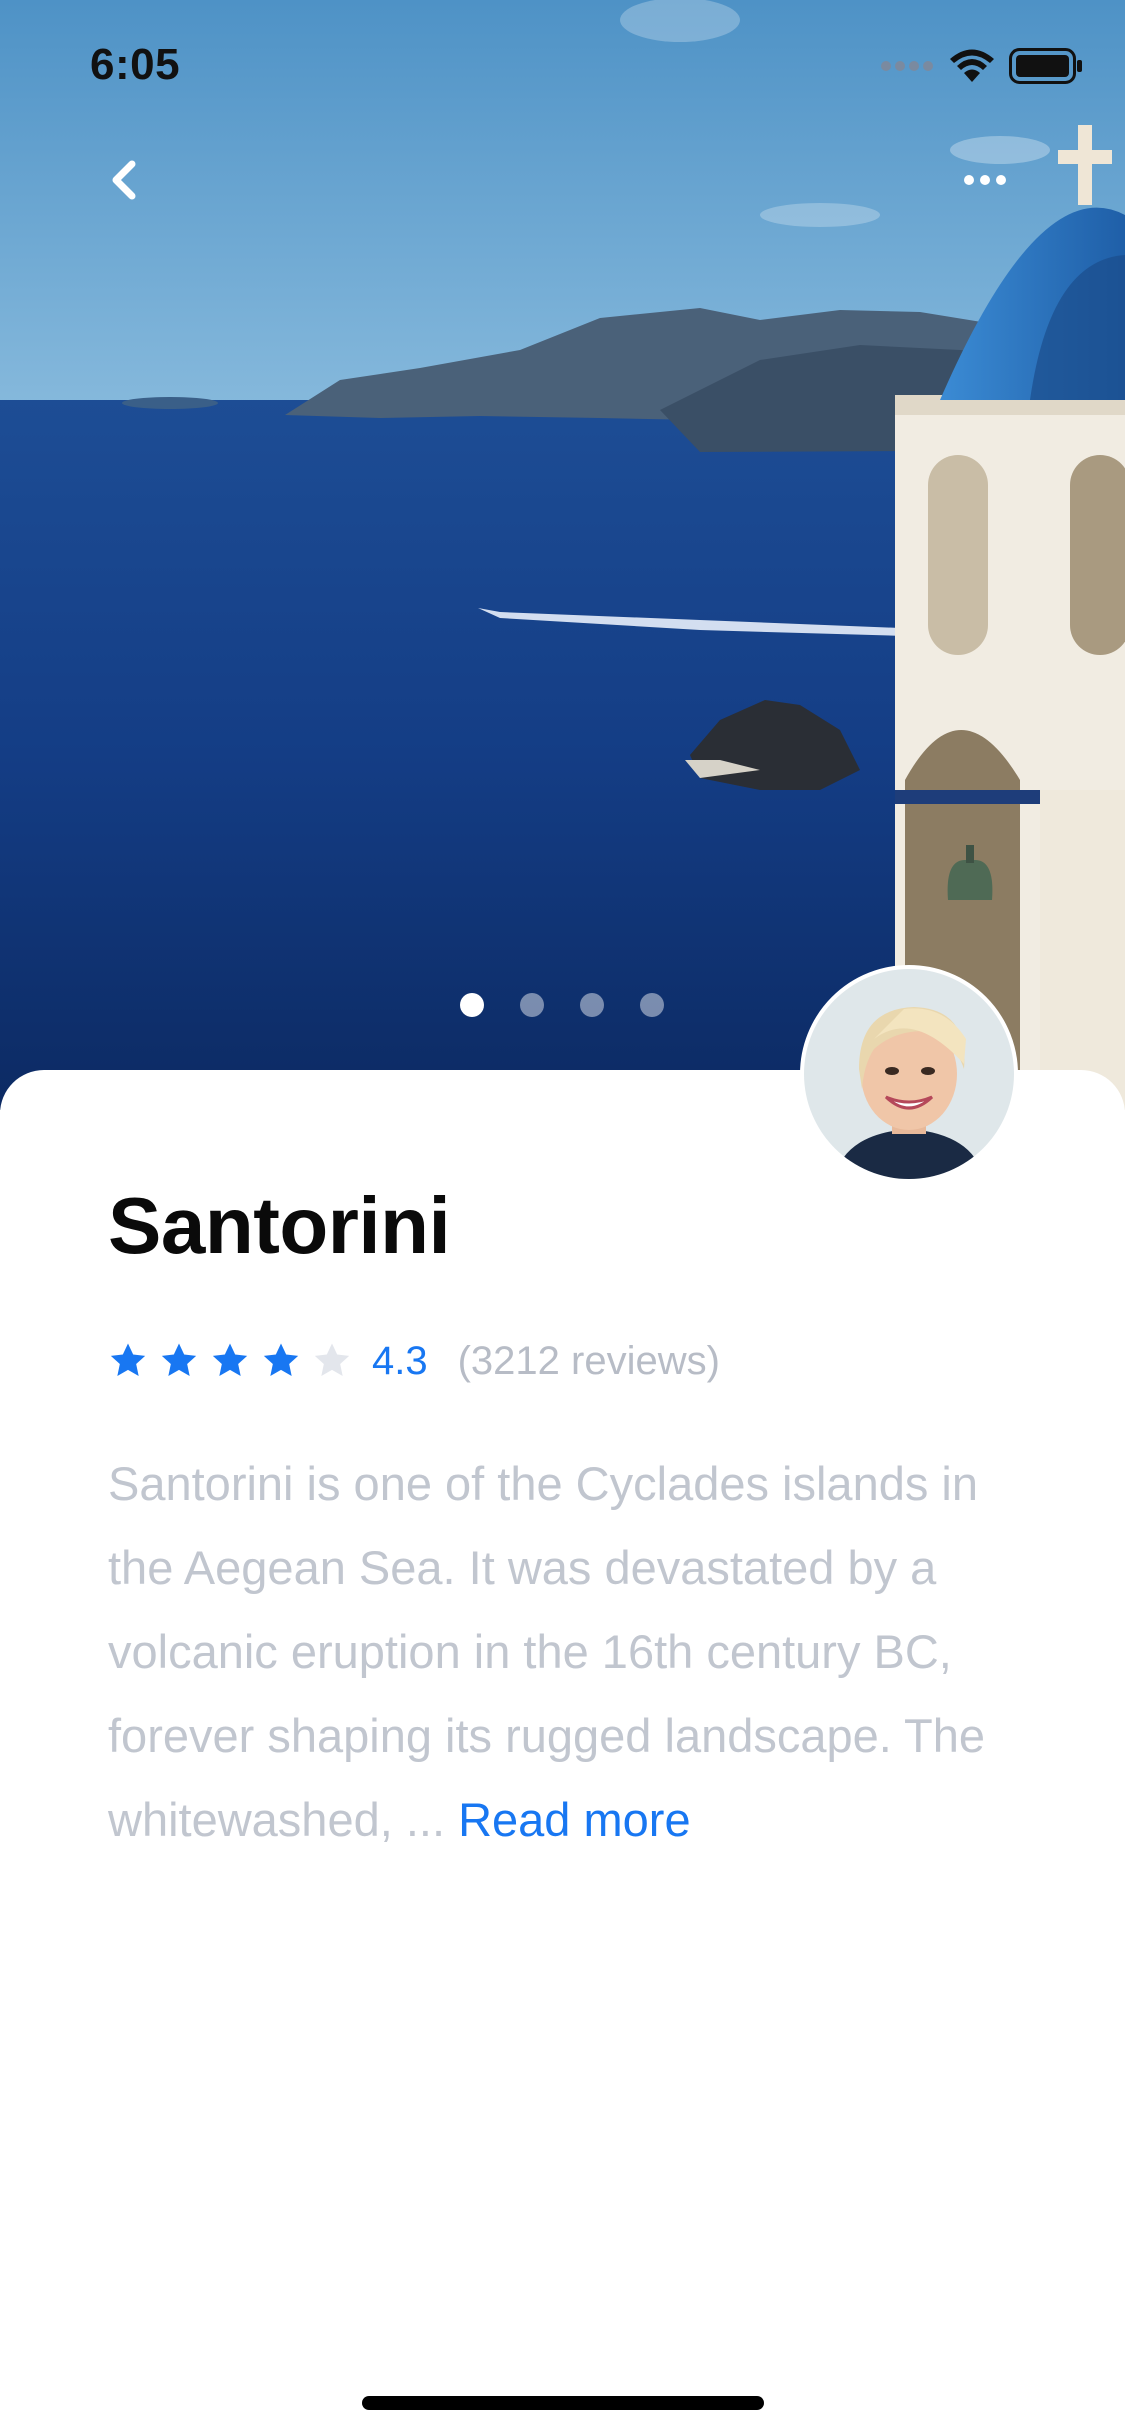 This screenshot has height=2436, width=1125. I want to click on read-more-link: Read more, so click(574, 1819).